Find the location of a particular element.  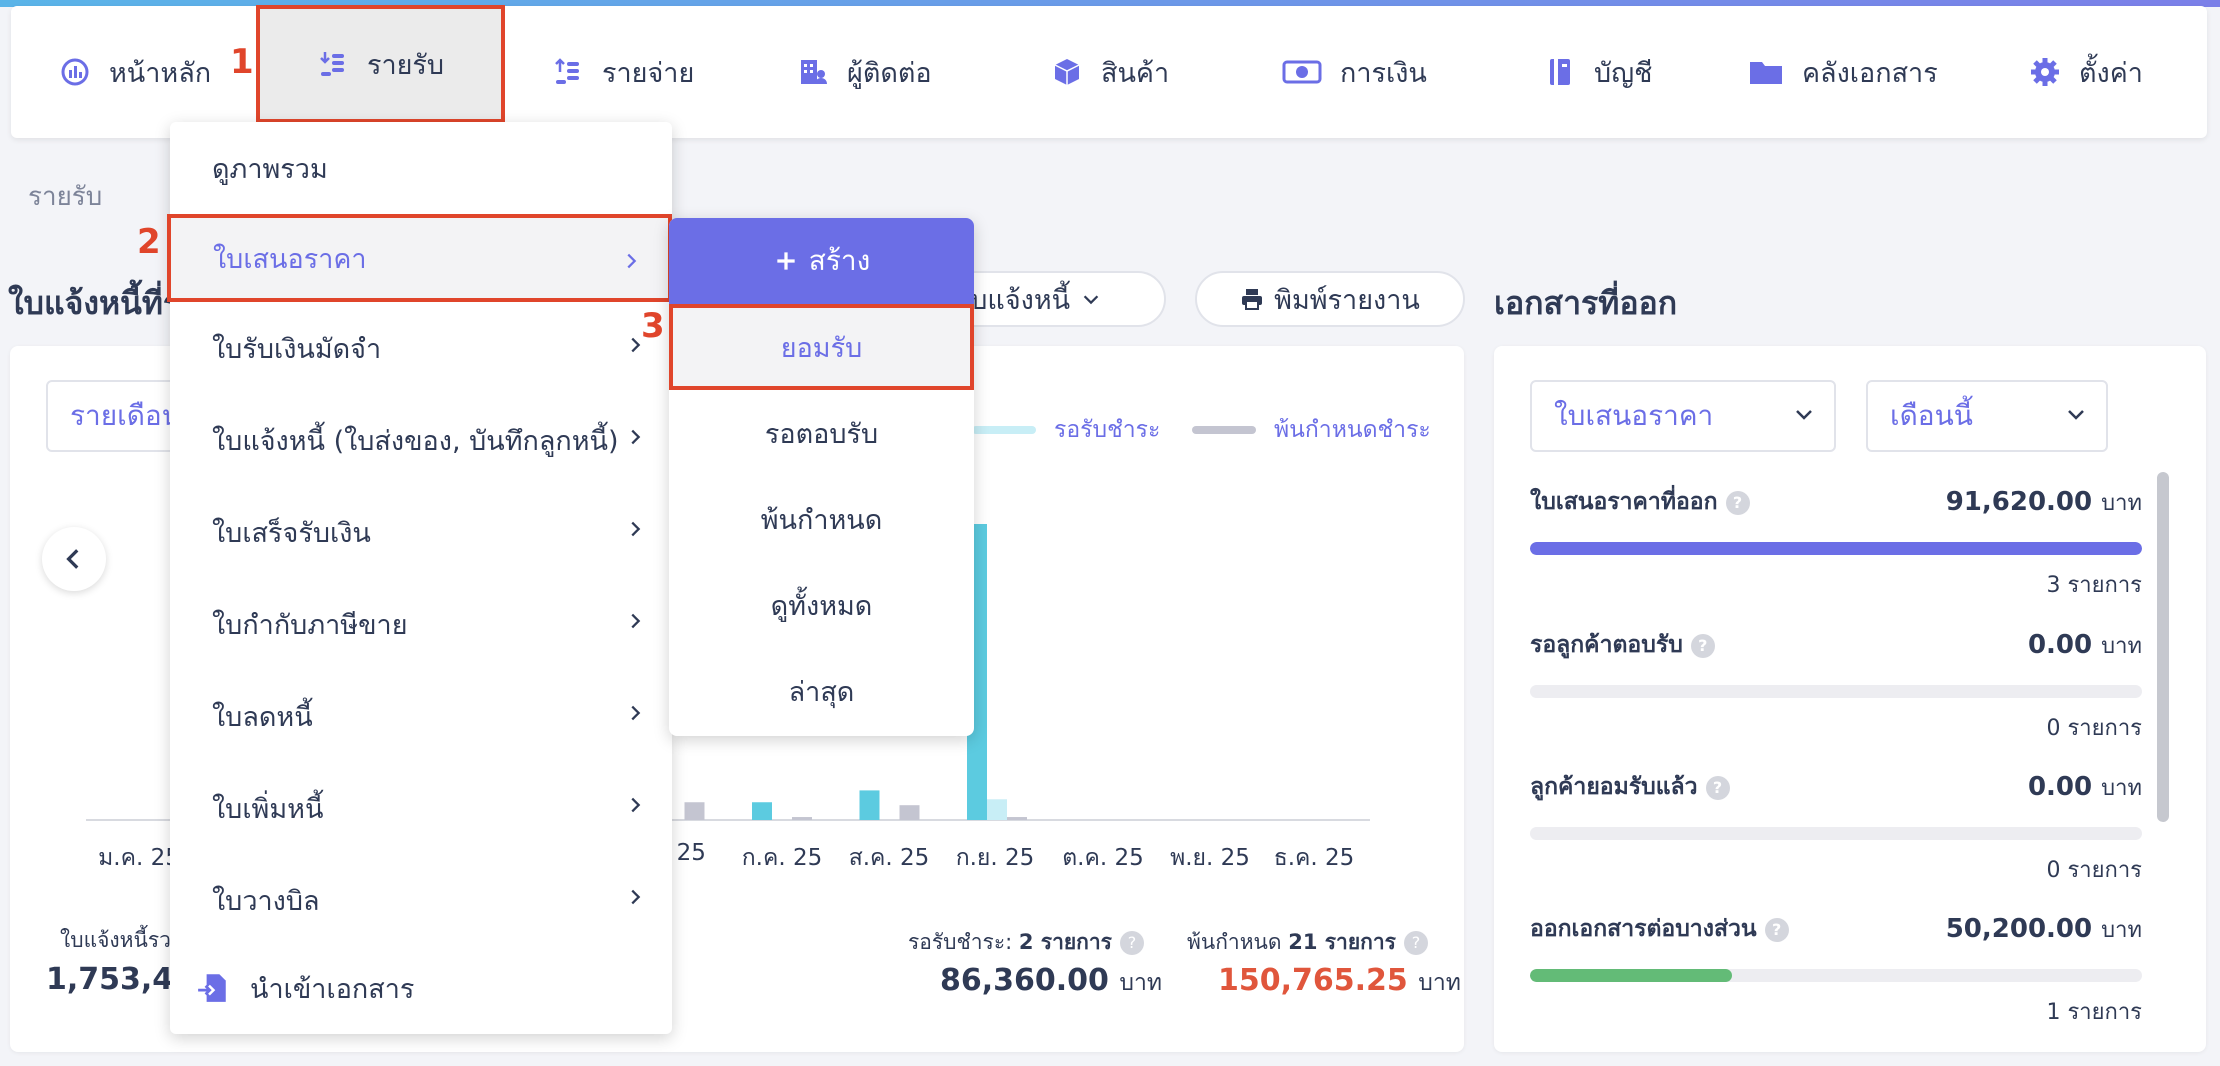

submenu-item-view-all: ดูทั้งหมด is located at coordinates (821, 605).